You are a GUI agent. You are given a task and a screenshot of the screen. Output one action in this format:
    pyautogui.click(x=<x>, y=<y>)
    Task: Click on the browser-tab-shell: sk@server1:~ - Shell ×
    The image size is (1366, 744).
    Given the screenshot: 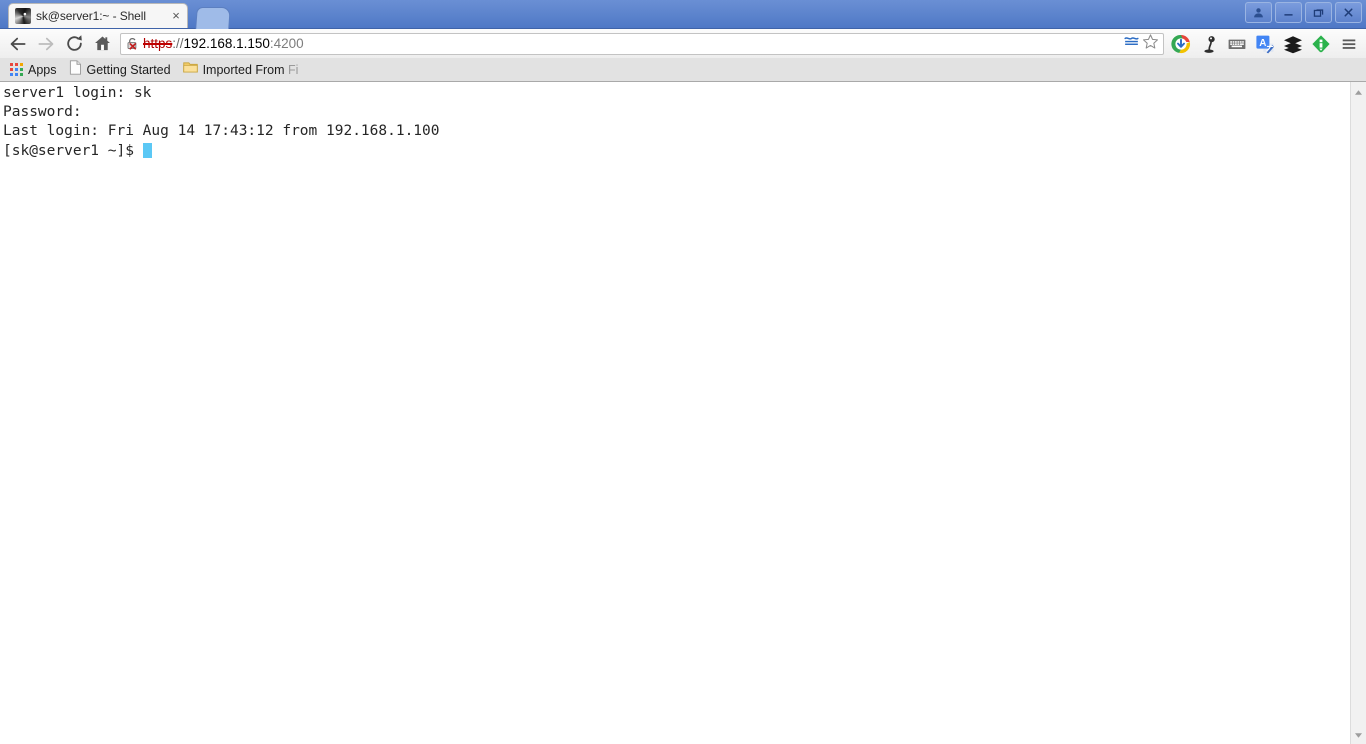 What is the action you would take?
    pyautogui.click(x=98, y=15)
    